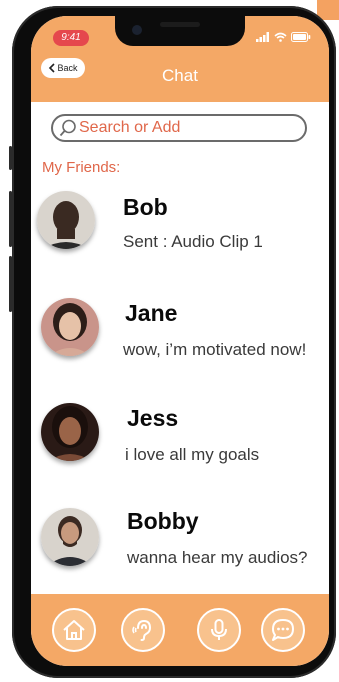 The width and height of the screenshot is (339, 682). I want to click on nav-home-button, so click(74, 630).